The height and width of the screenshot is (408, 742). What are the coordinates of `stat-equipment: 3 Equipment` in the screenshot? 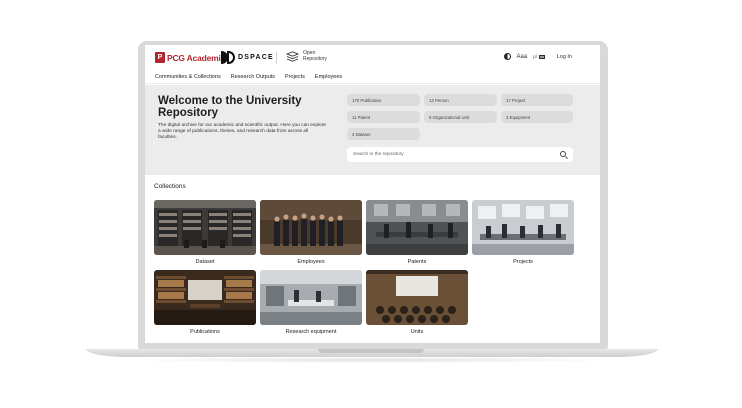 It's located at (537, 117).